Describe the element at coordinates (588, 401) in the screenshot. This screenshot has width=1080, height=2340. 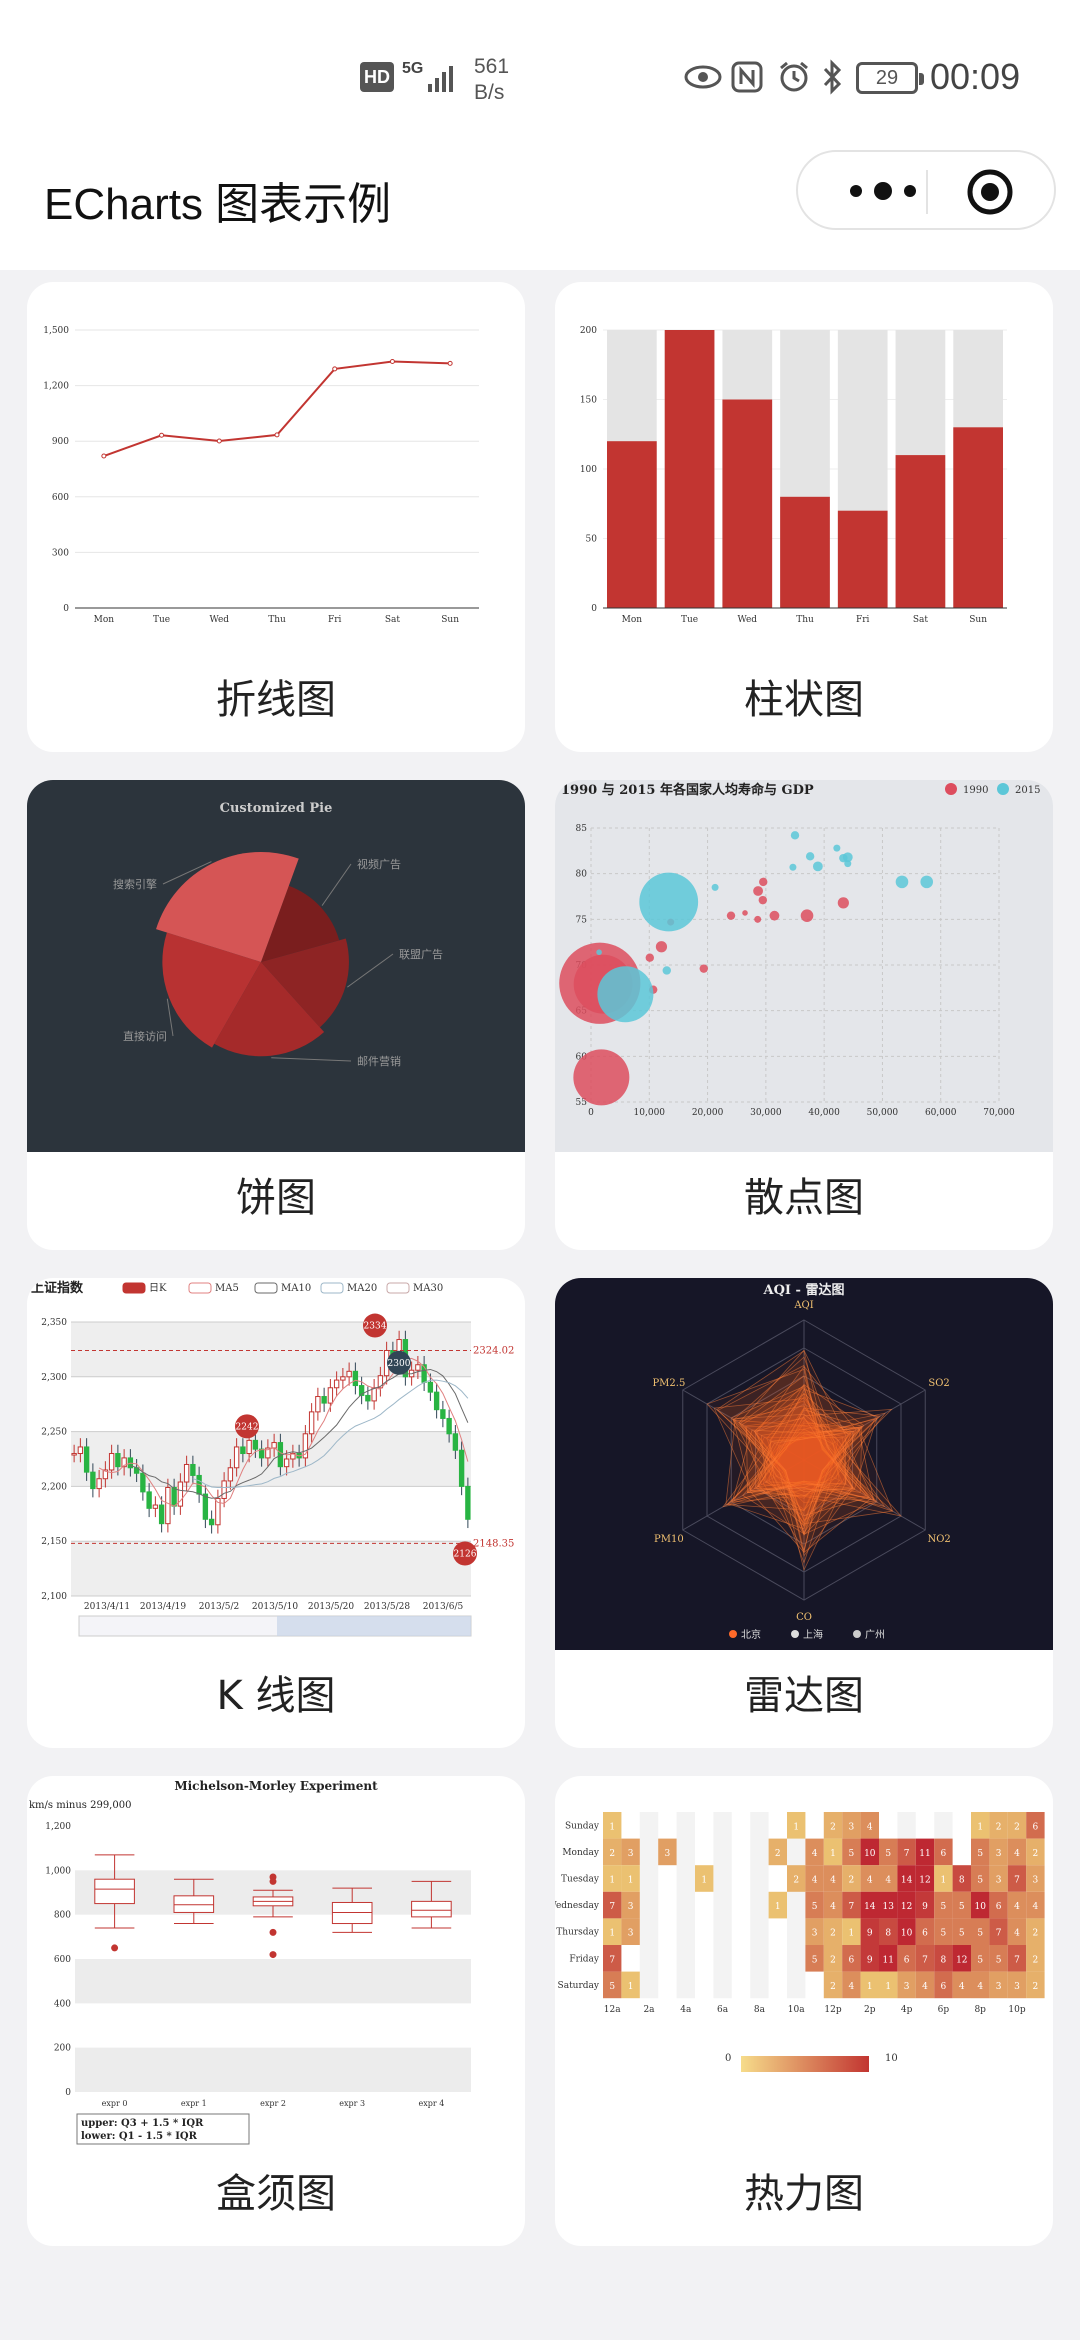
I see `y-tick-label: 150` at that location.